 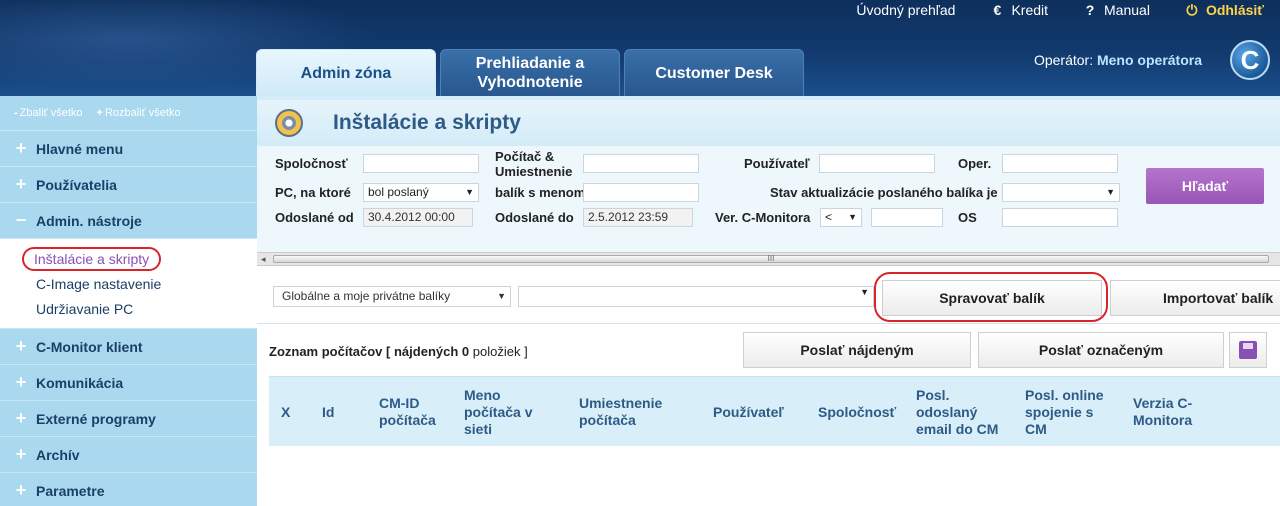 I want to click on sidebar-item-users: + Používatelia, so click(x=128, y=184).